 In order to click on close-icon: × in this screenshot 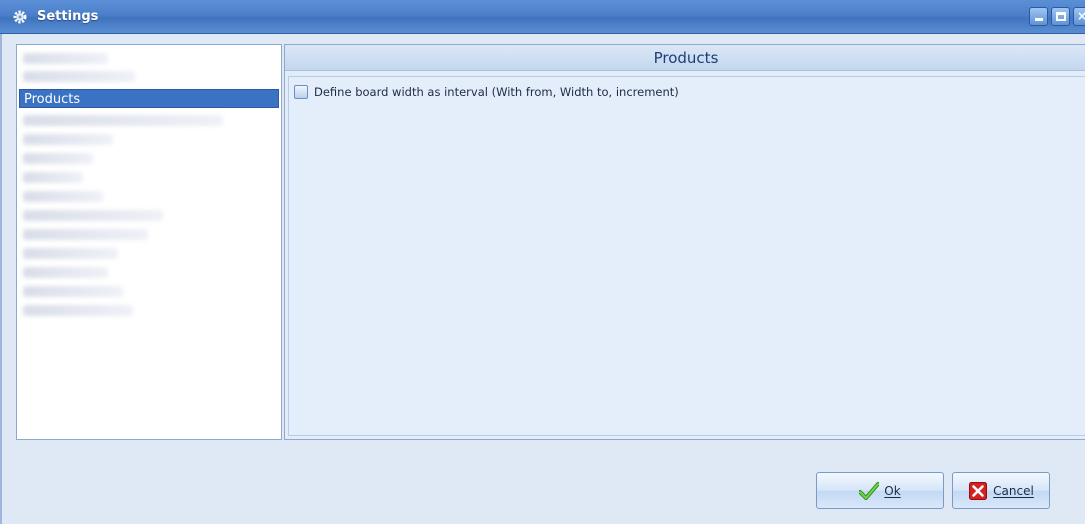, I will do `click(1081, 16)`.